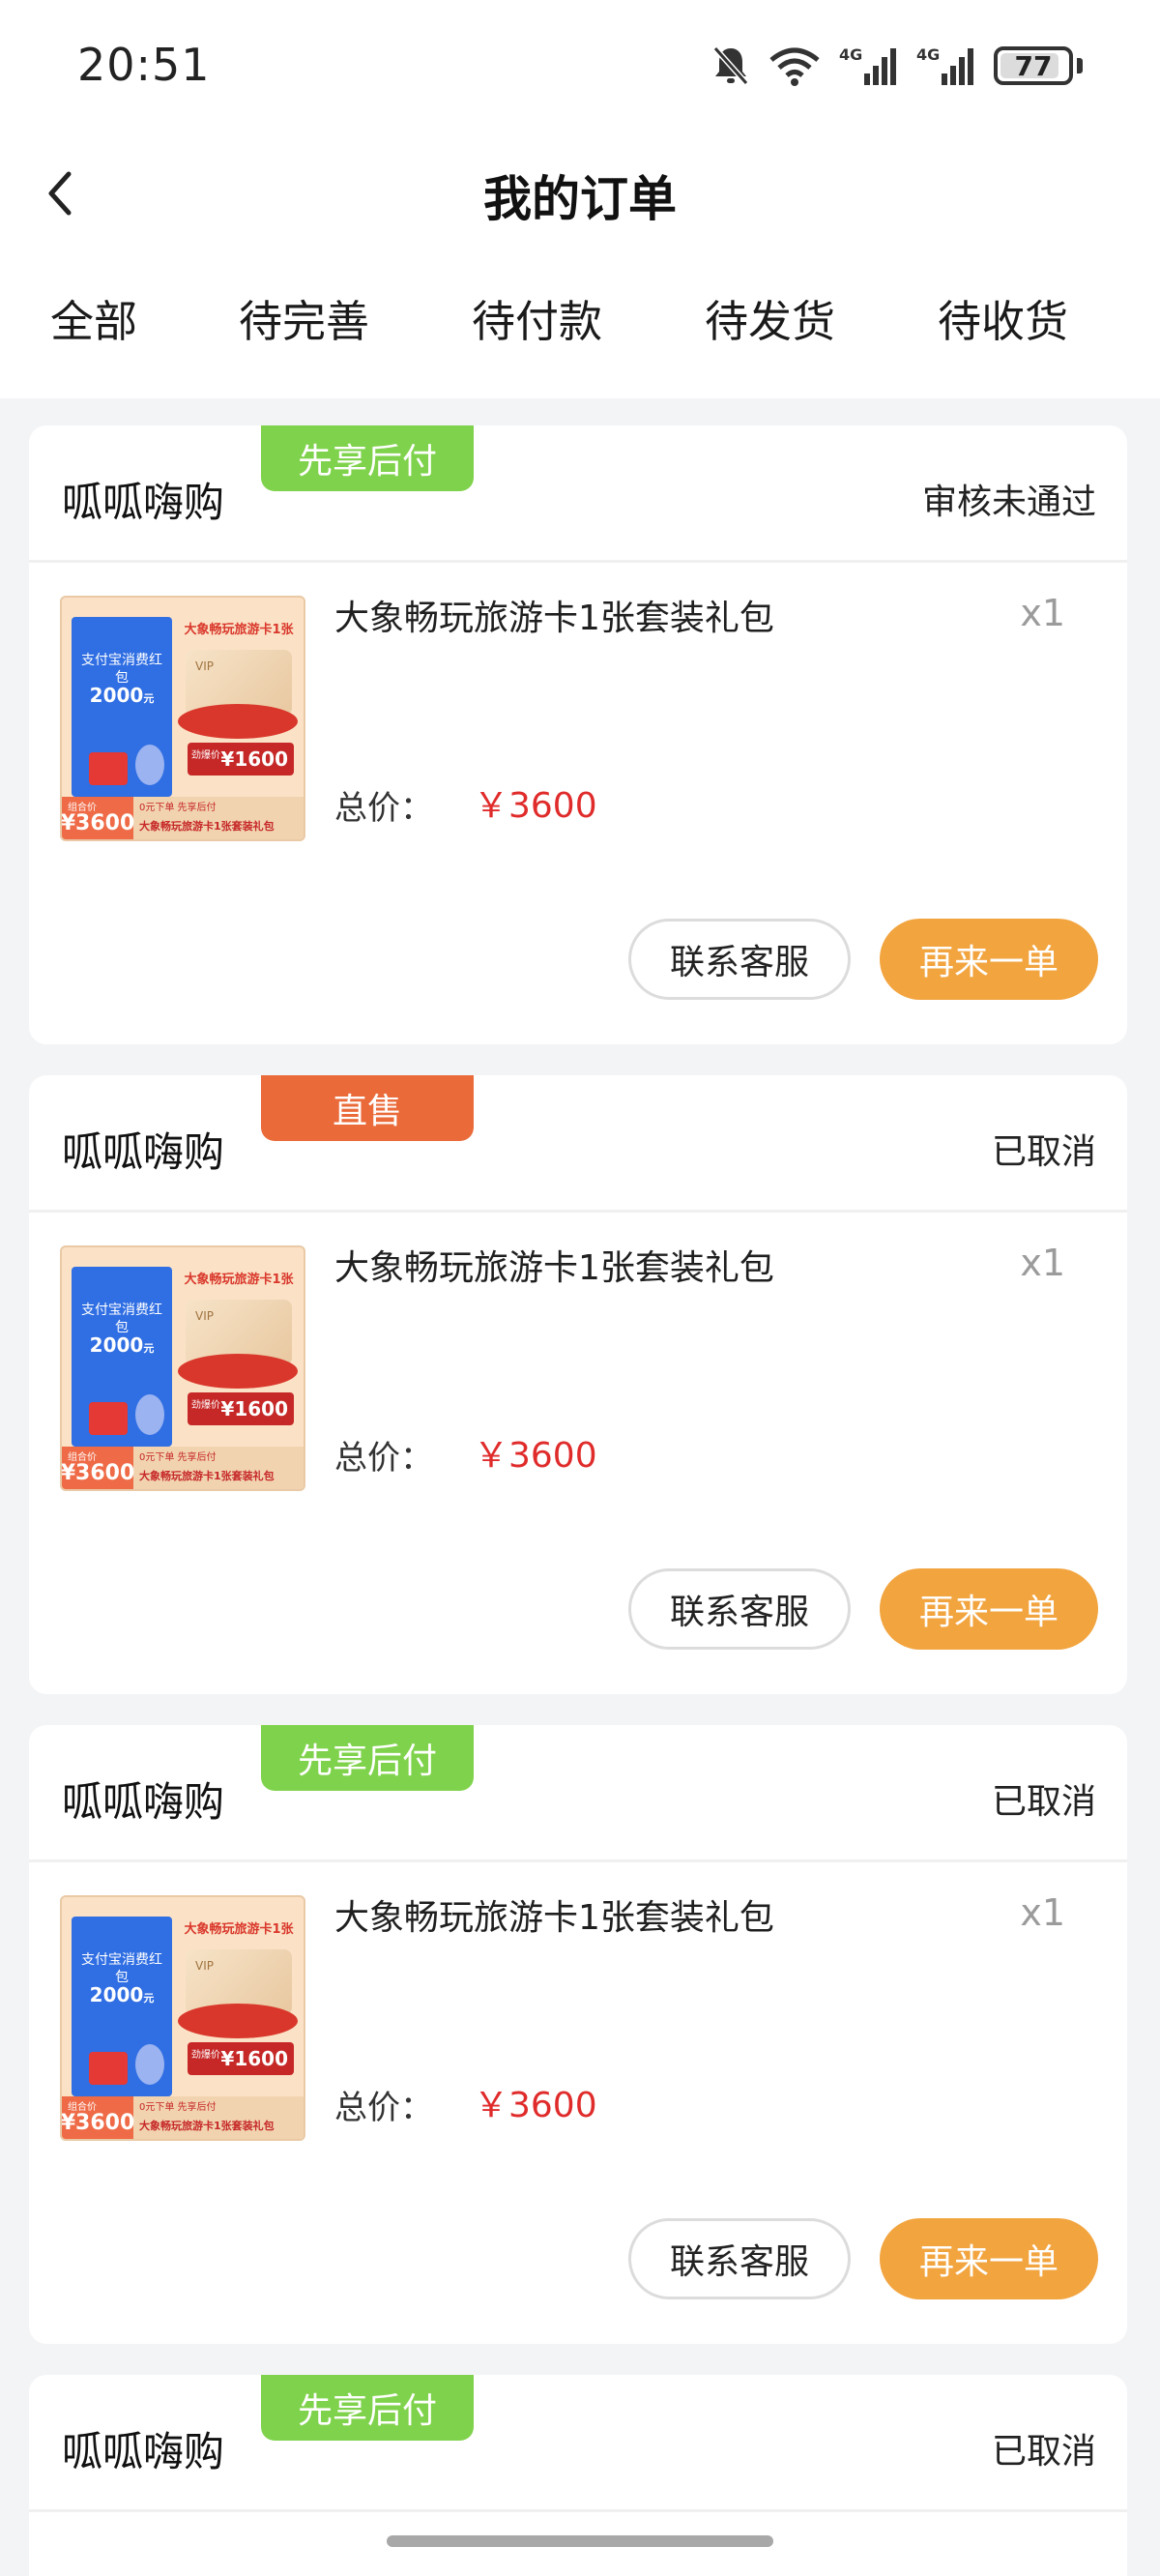 The height and width of the screenshot is (2576, 1160). Describe the element at coordinates (897, 65) in the screenshot. I see `status-icons: 4G 4G 77` at that location.